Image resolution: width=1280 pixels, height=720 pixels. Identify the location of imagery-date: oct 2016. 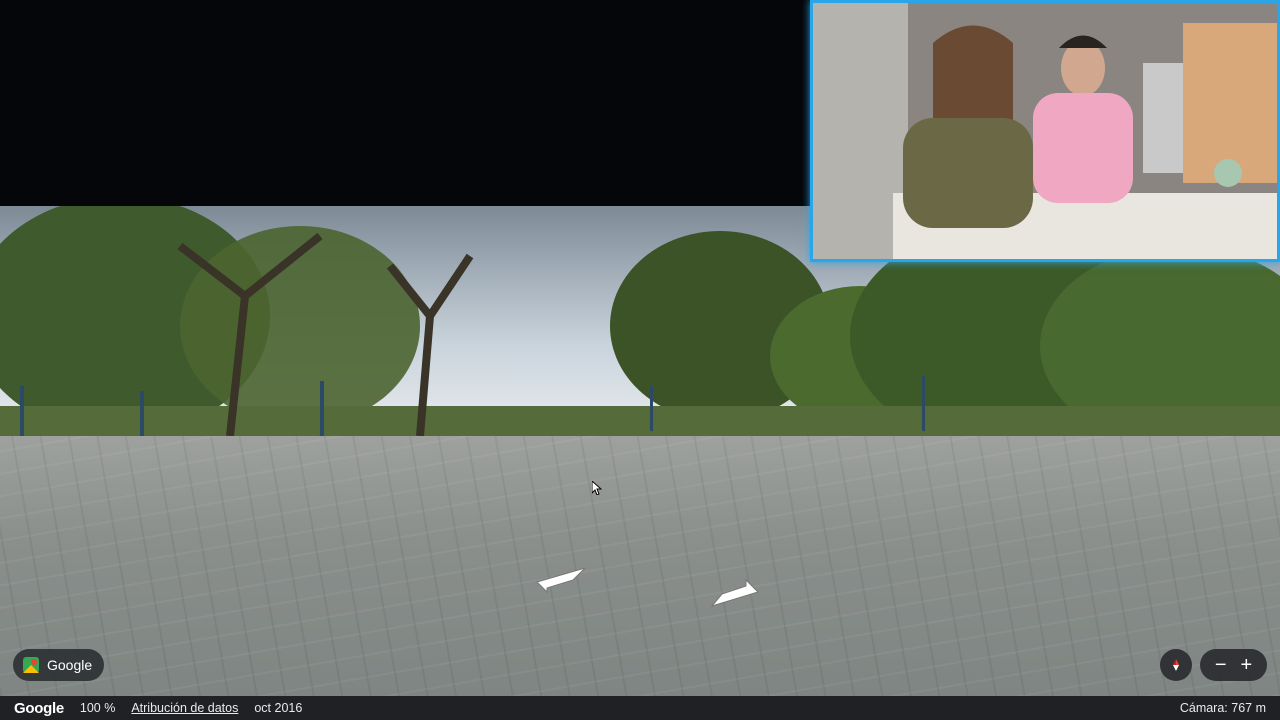
(278, 708).